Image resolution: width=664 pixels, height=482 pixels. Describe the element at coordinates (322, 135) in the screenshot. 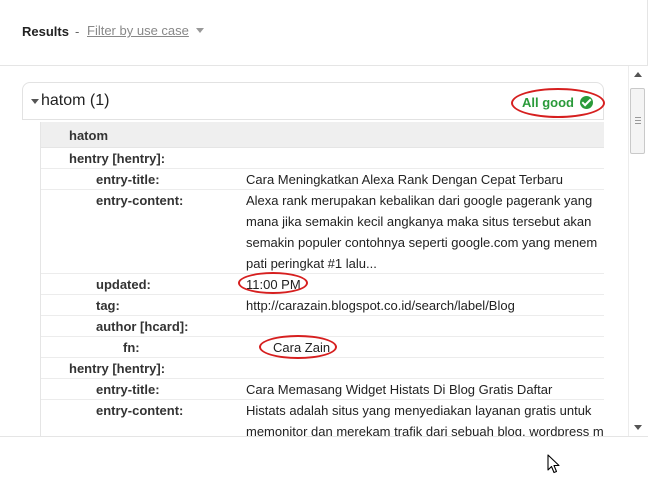

I see `panel-header: hatom` at that location.